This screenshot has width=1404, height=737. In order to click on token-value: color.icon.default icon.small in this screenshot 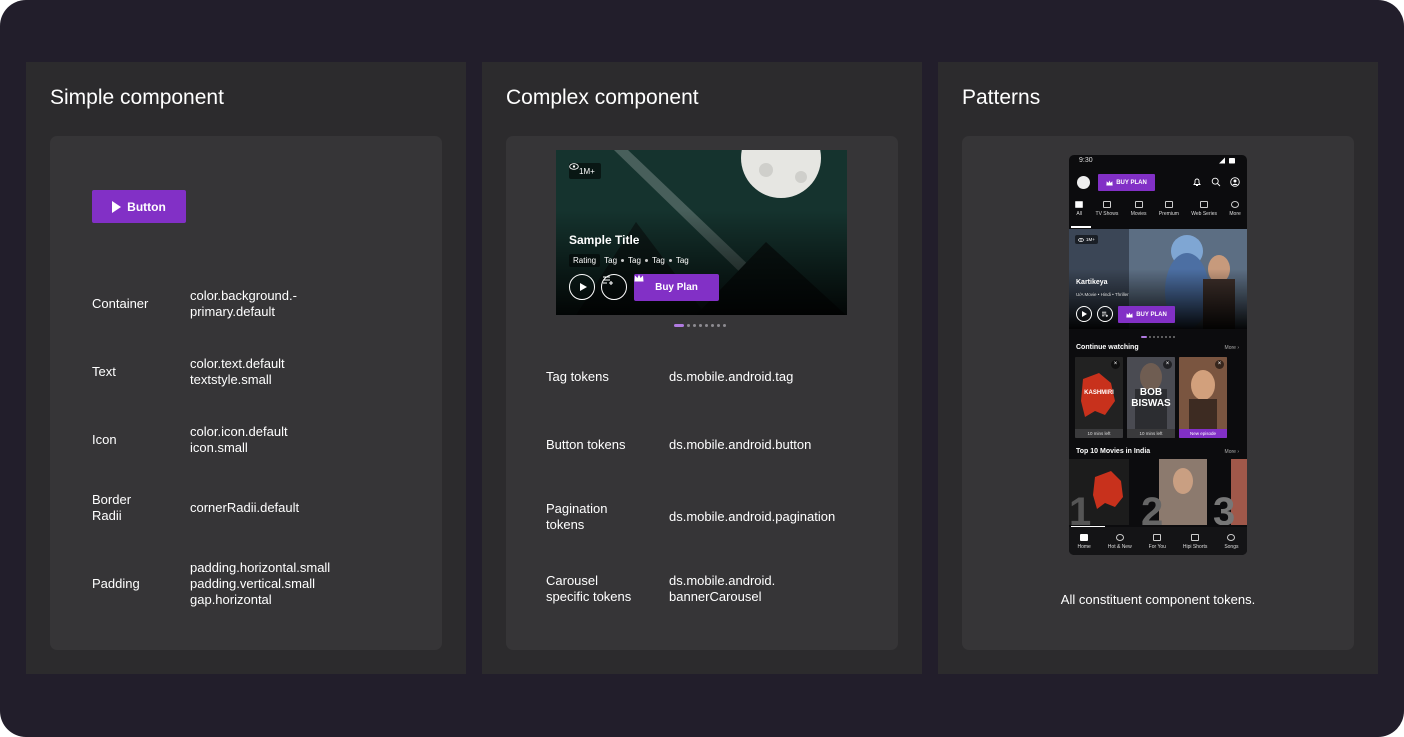, I will do `click(239, 439)`.